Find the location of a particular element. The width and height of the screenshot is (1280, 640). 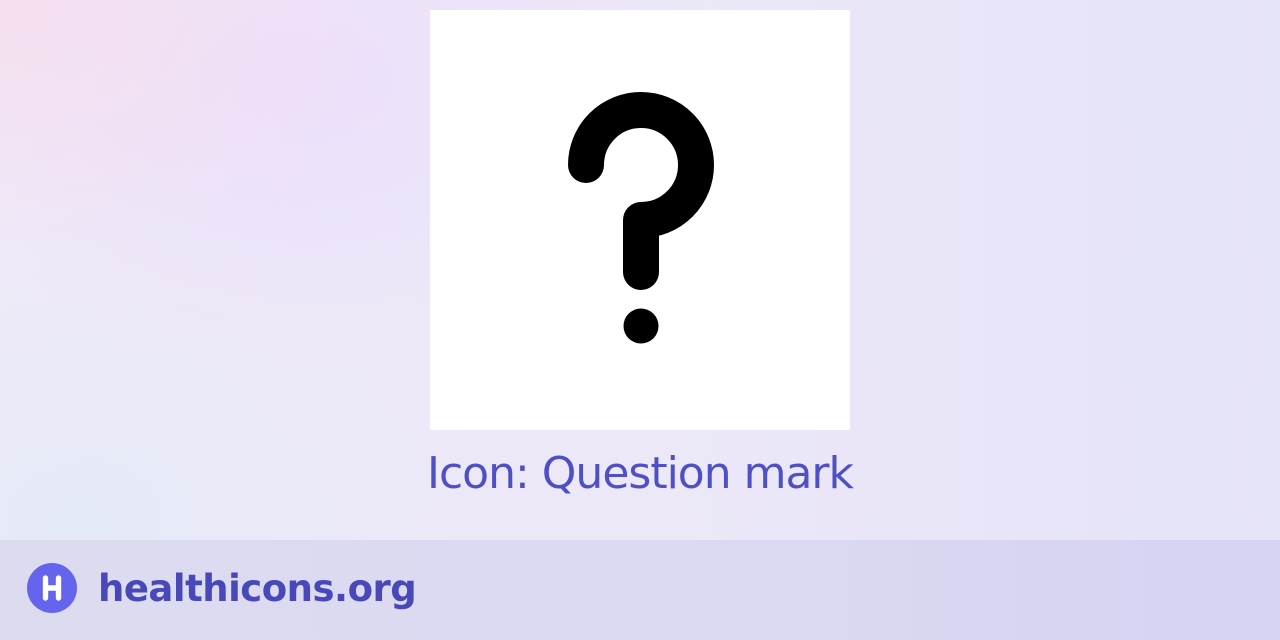

healthicons-logo-icon is located at coordinates (52, 588).